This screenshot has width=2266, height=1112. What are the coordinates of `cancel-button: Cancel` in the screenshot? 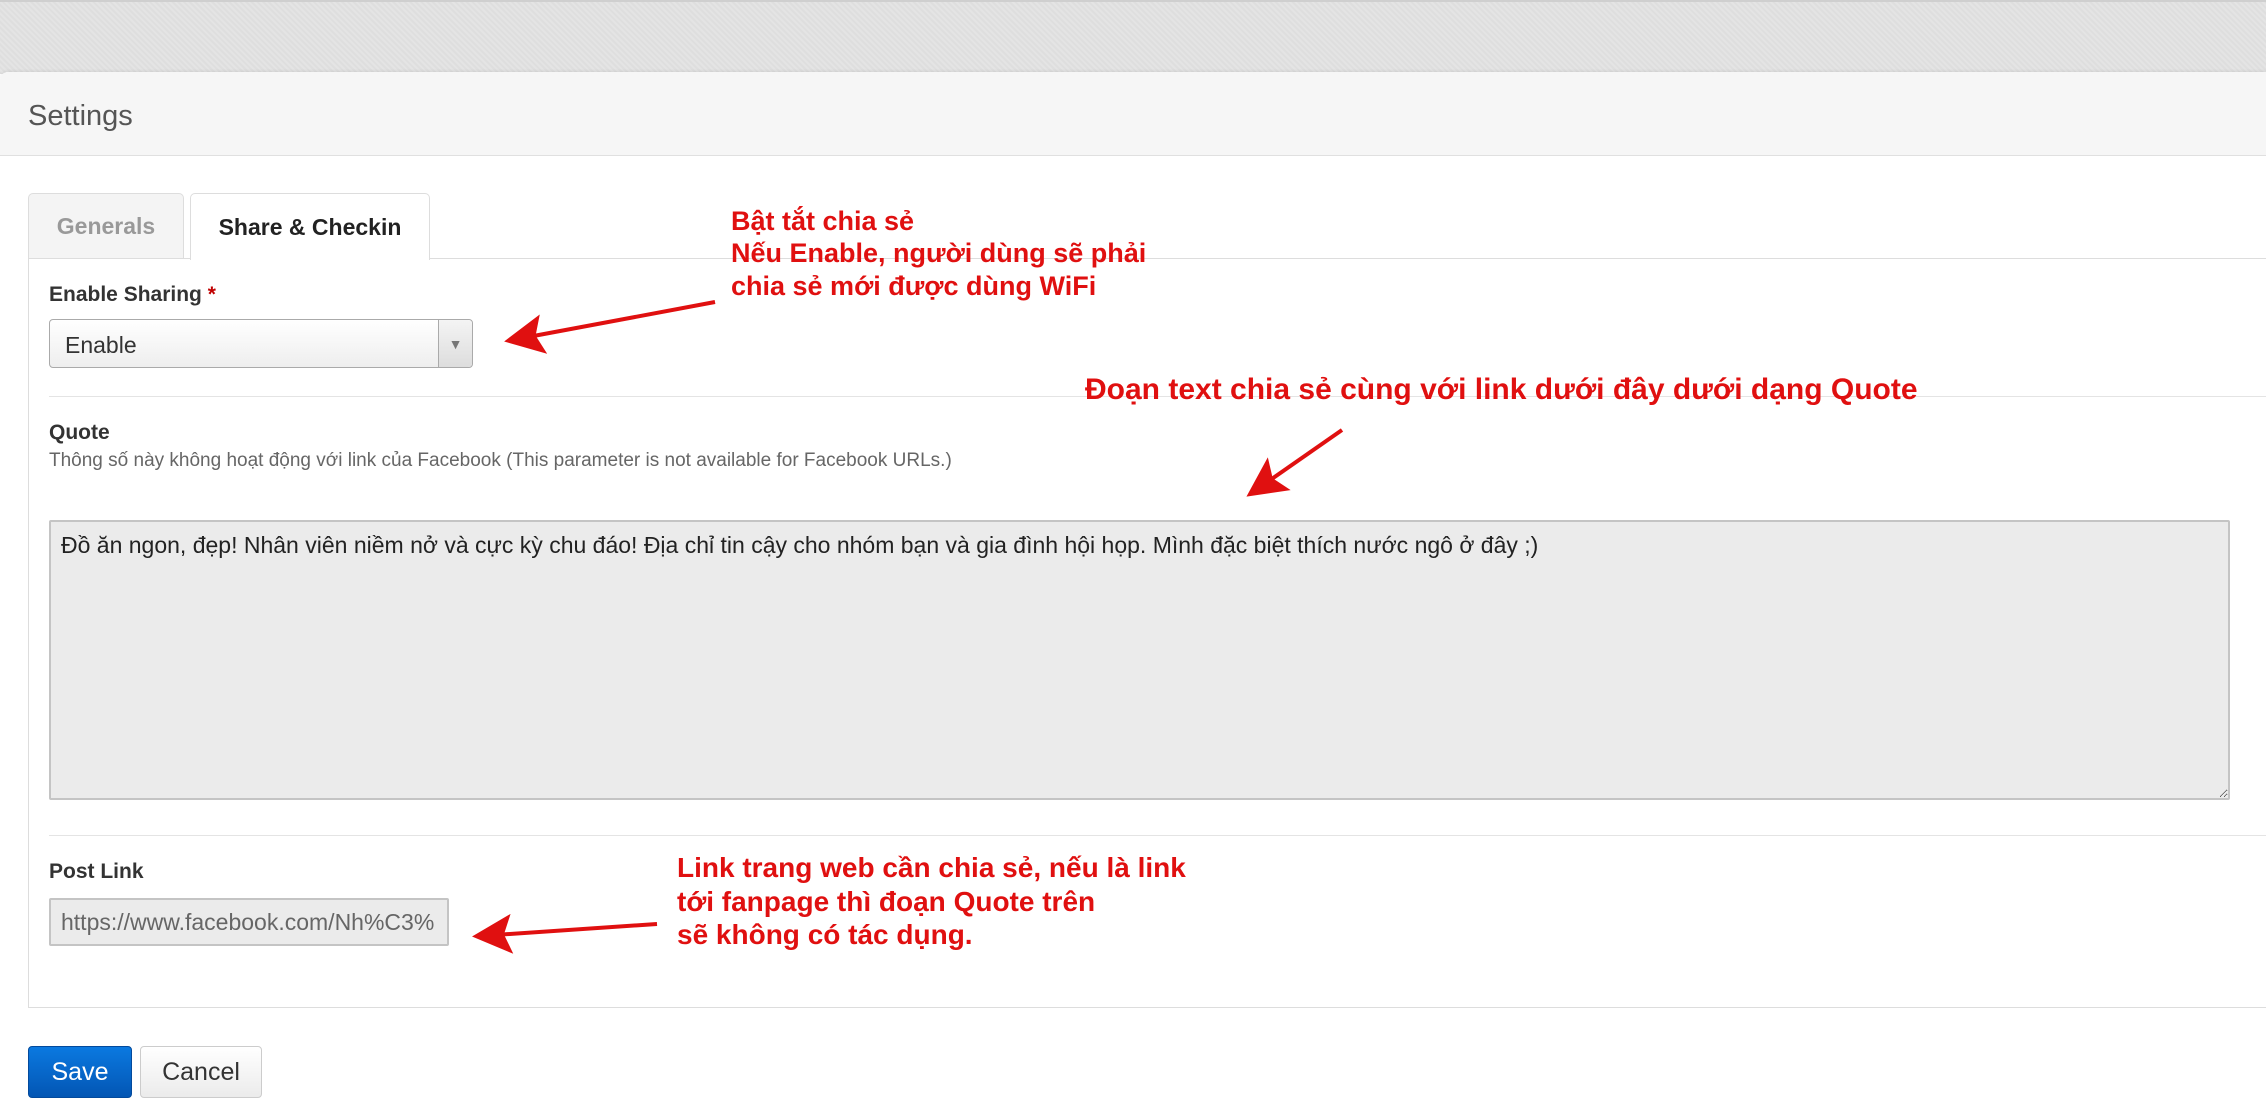 It's located at (201, 1072).